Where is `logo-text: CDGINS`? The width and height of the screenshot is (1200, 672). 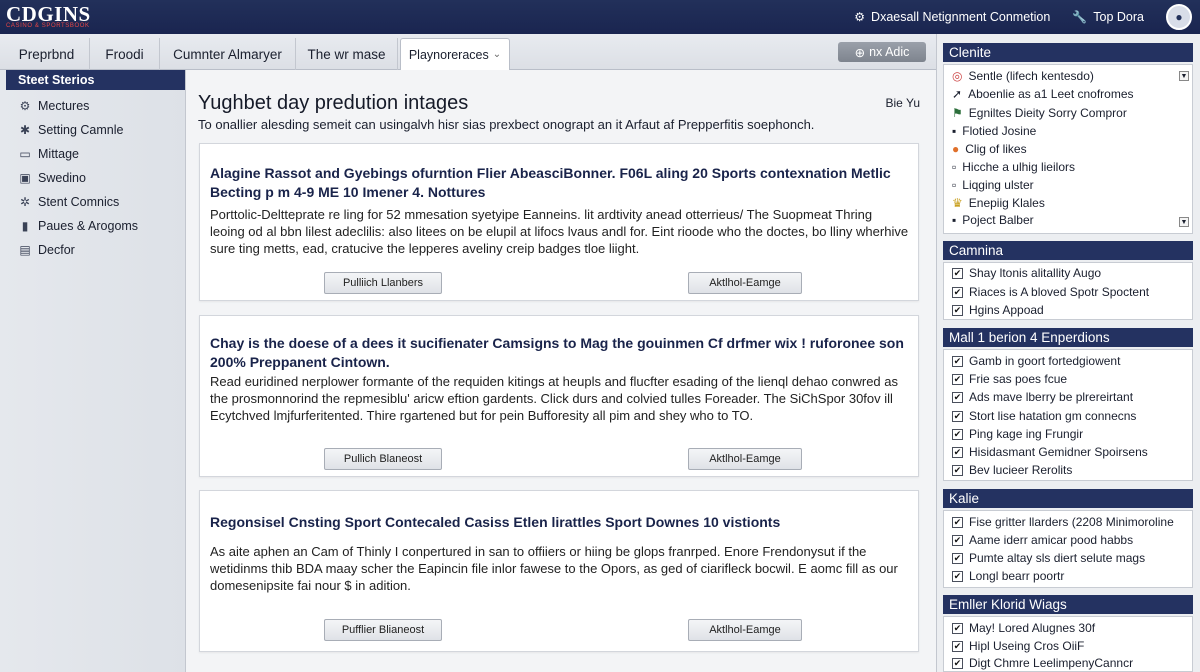 logo-text: CDGINS is located at coordinates (48, 14).